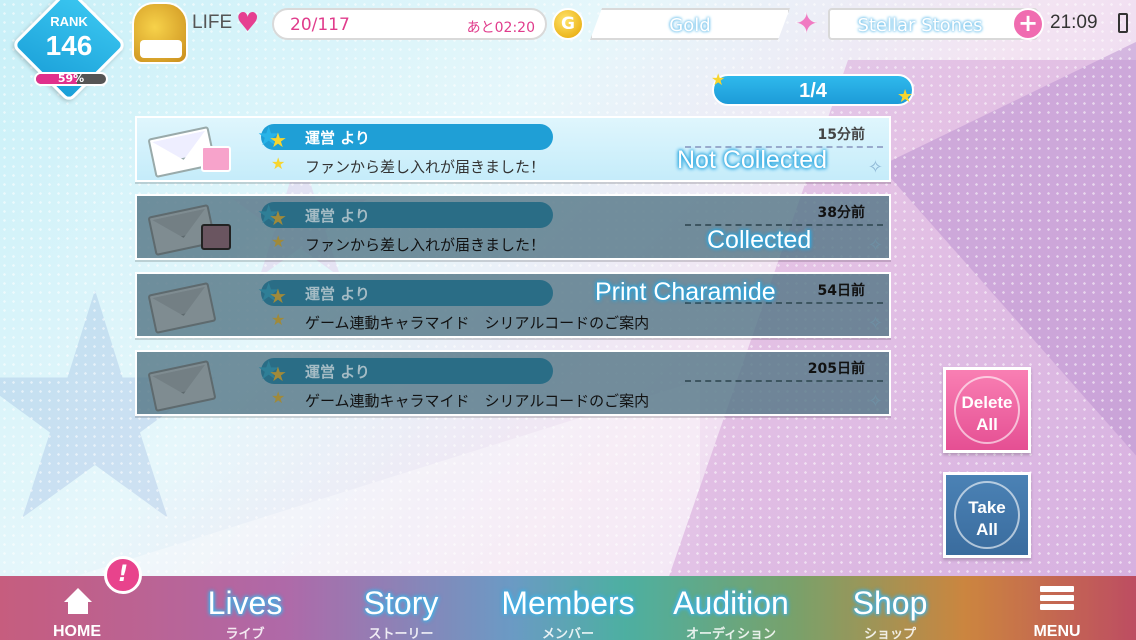  I want to click on take-all-label-line2: All, so click(987, 529).